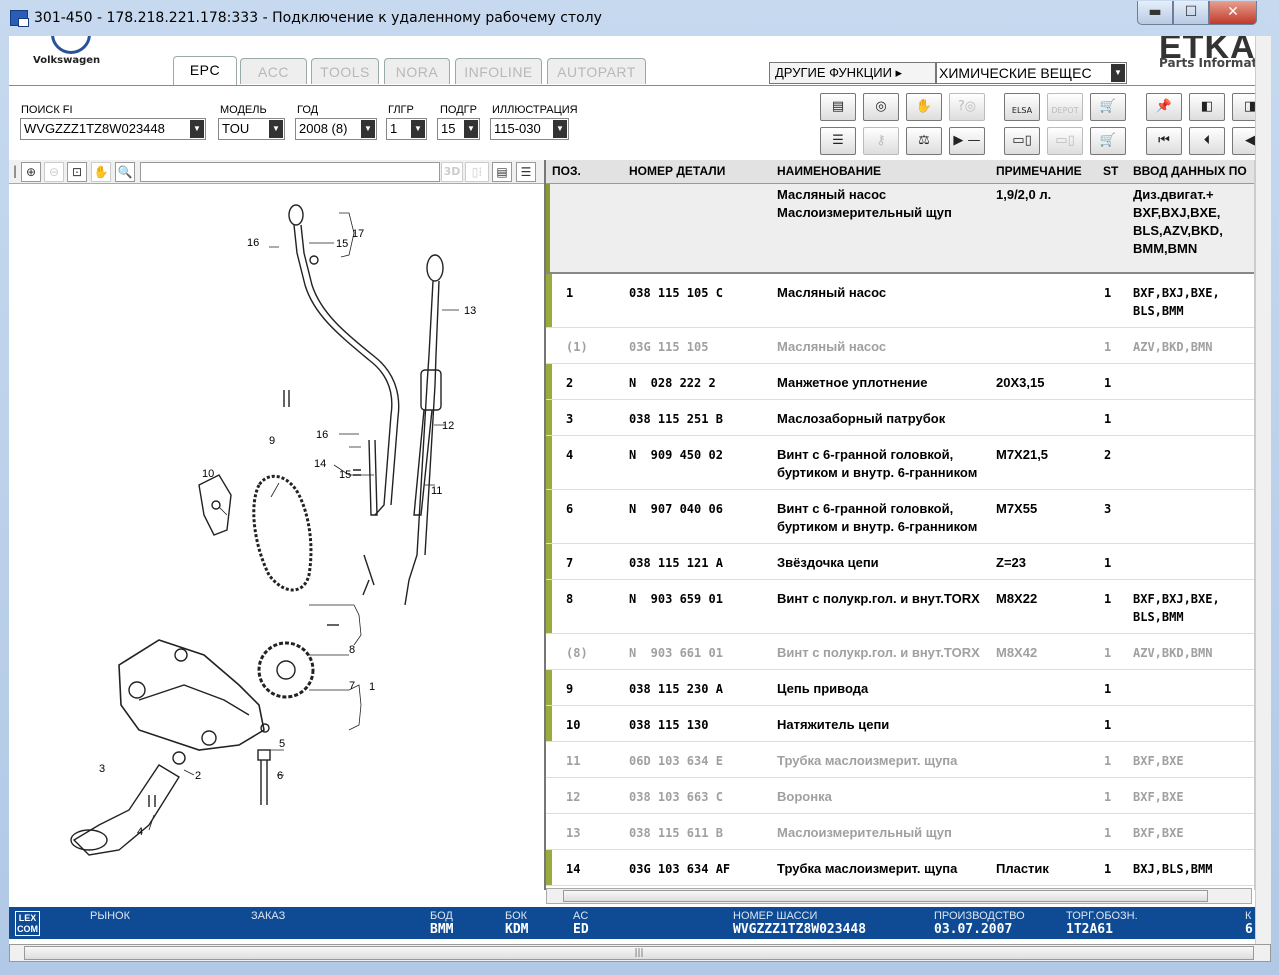  Describe the element at coordinates (452, 172) in the screenshot. I see `3d-button: 3D` at that location.